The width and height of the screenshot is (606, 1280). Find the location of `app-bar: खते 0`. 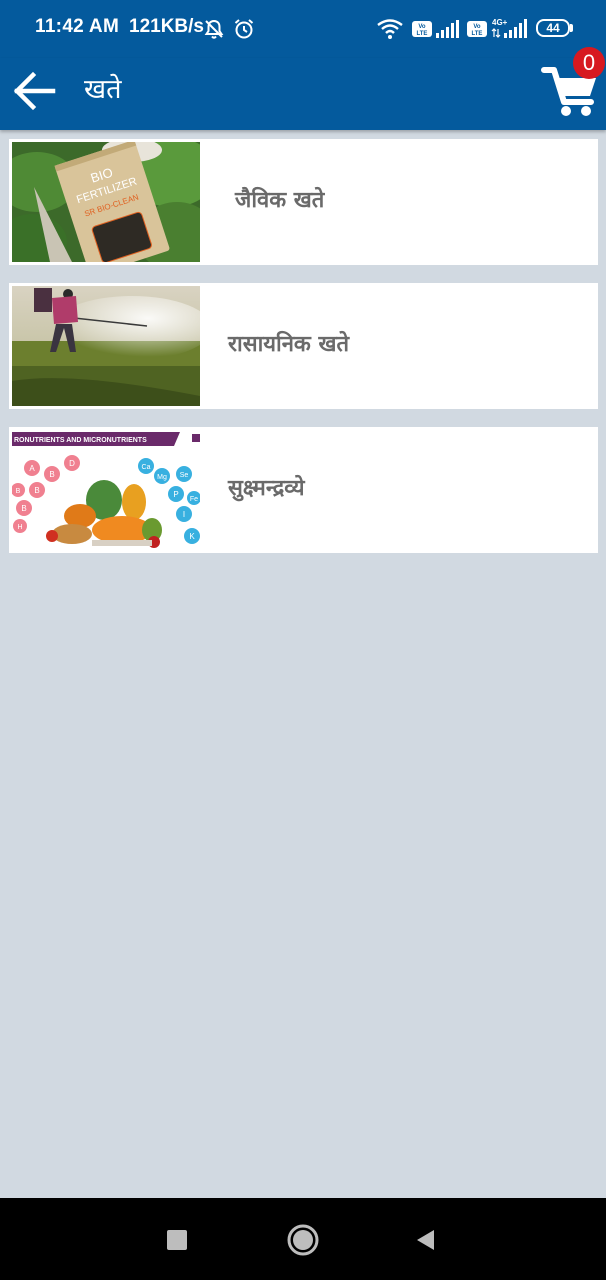

app-bar: खते 0 is located at coordinates (303, 88).